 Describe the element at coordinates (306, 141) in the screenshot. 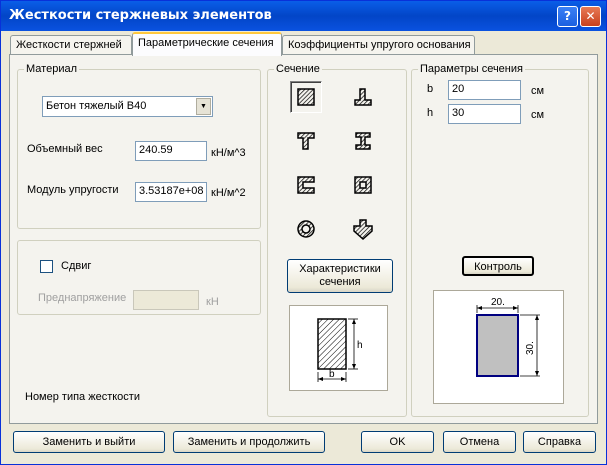

I see `i-beam-section-icon` at that location.